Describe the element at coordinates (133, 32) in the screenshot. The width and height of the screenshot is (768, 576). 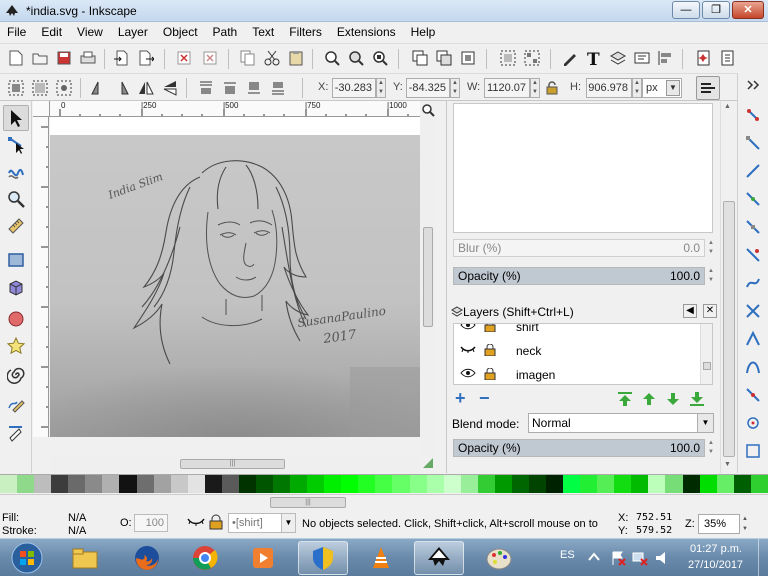
I see `menu-layer: Layer` at that location.